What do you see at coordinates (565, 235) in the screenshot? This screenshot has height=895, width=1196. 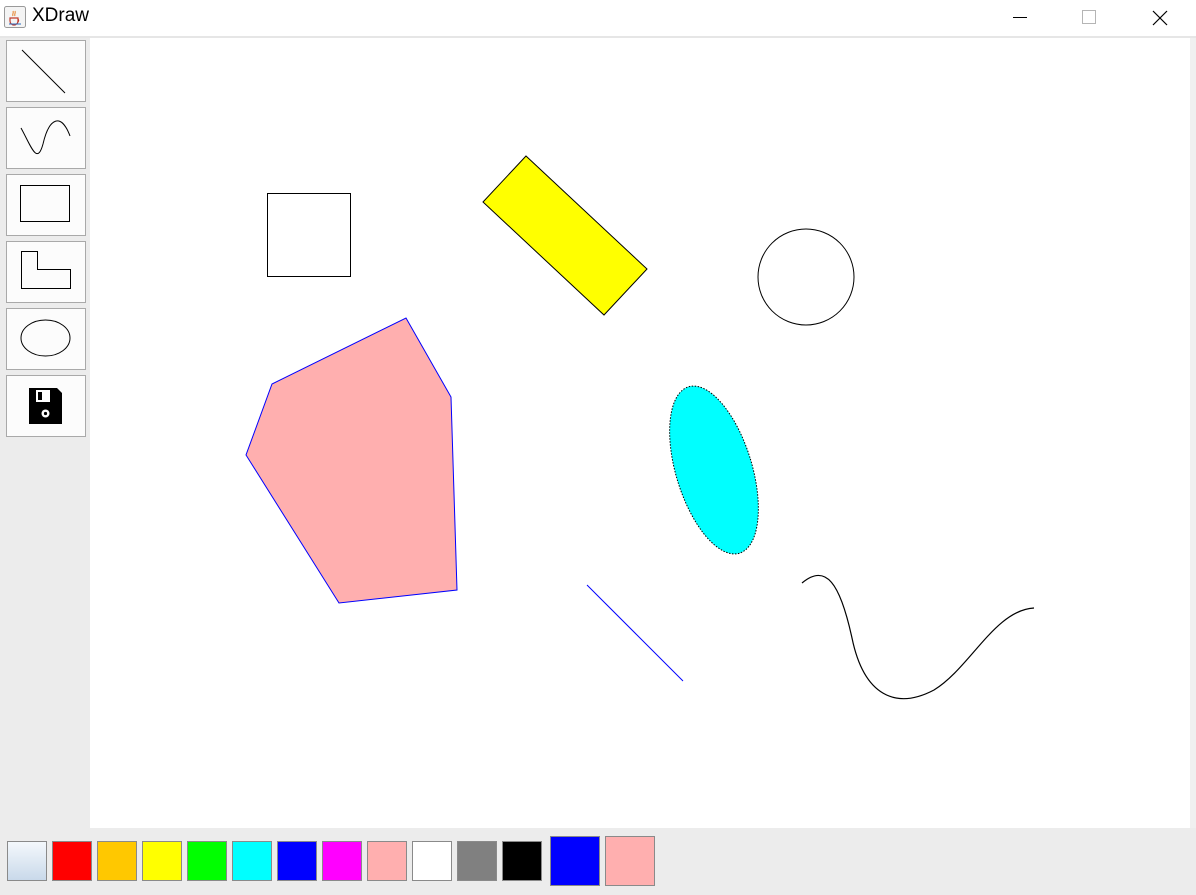 I see `rotated-rectangle-shape` at bounding box center [565, 235].